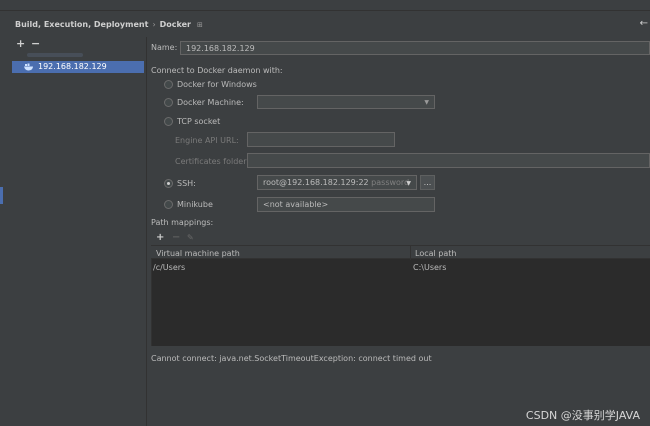  What do you see at coordinates (168, 84) in the screenshot?
I see `radio-docker-windows` at bounding box center [168, 84].